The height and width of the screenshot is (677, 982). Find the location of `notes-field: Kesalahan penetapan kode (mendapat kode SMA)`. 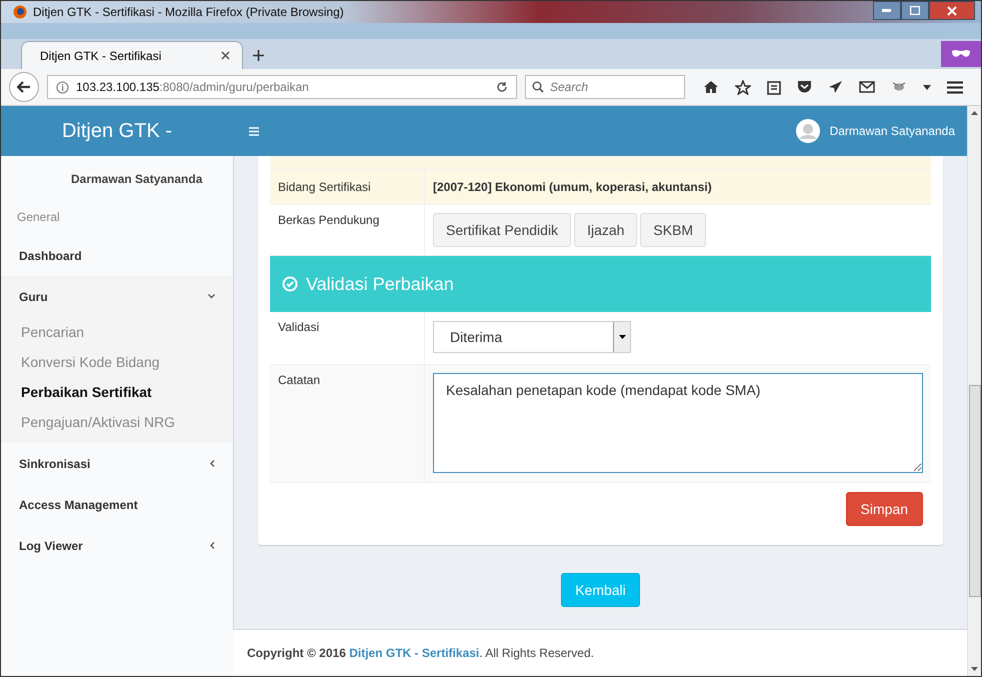

notes-field: Kesalahan penetapan kode (mendapat kode SMA) is located at coordinates (678, 423).